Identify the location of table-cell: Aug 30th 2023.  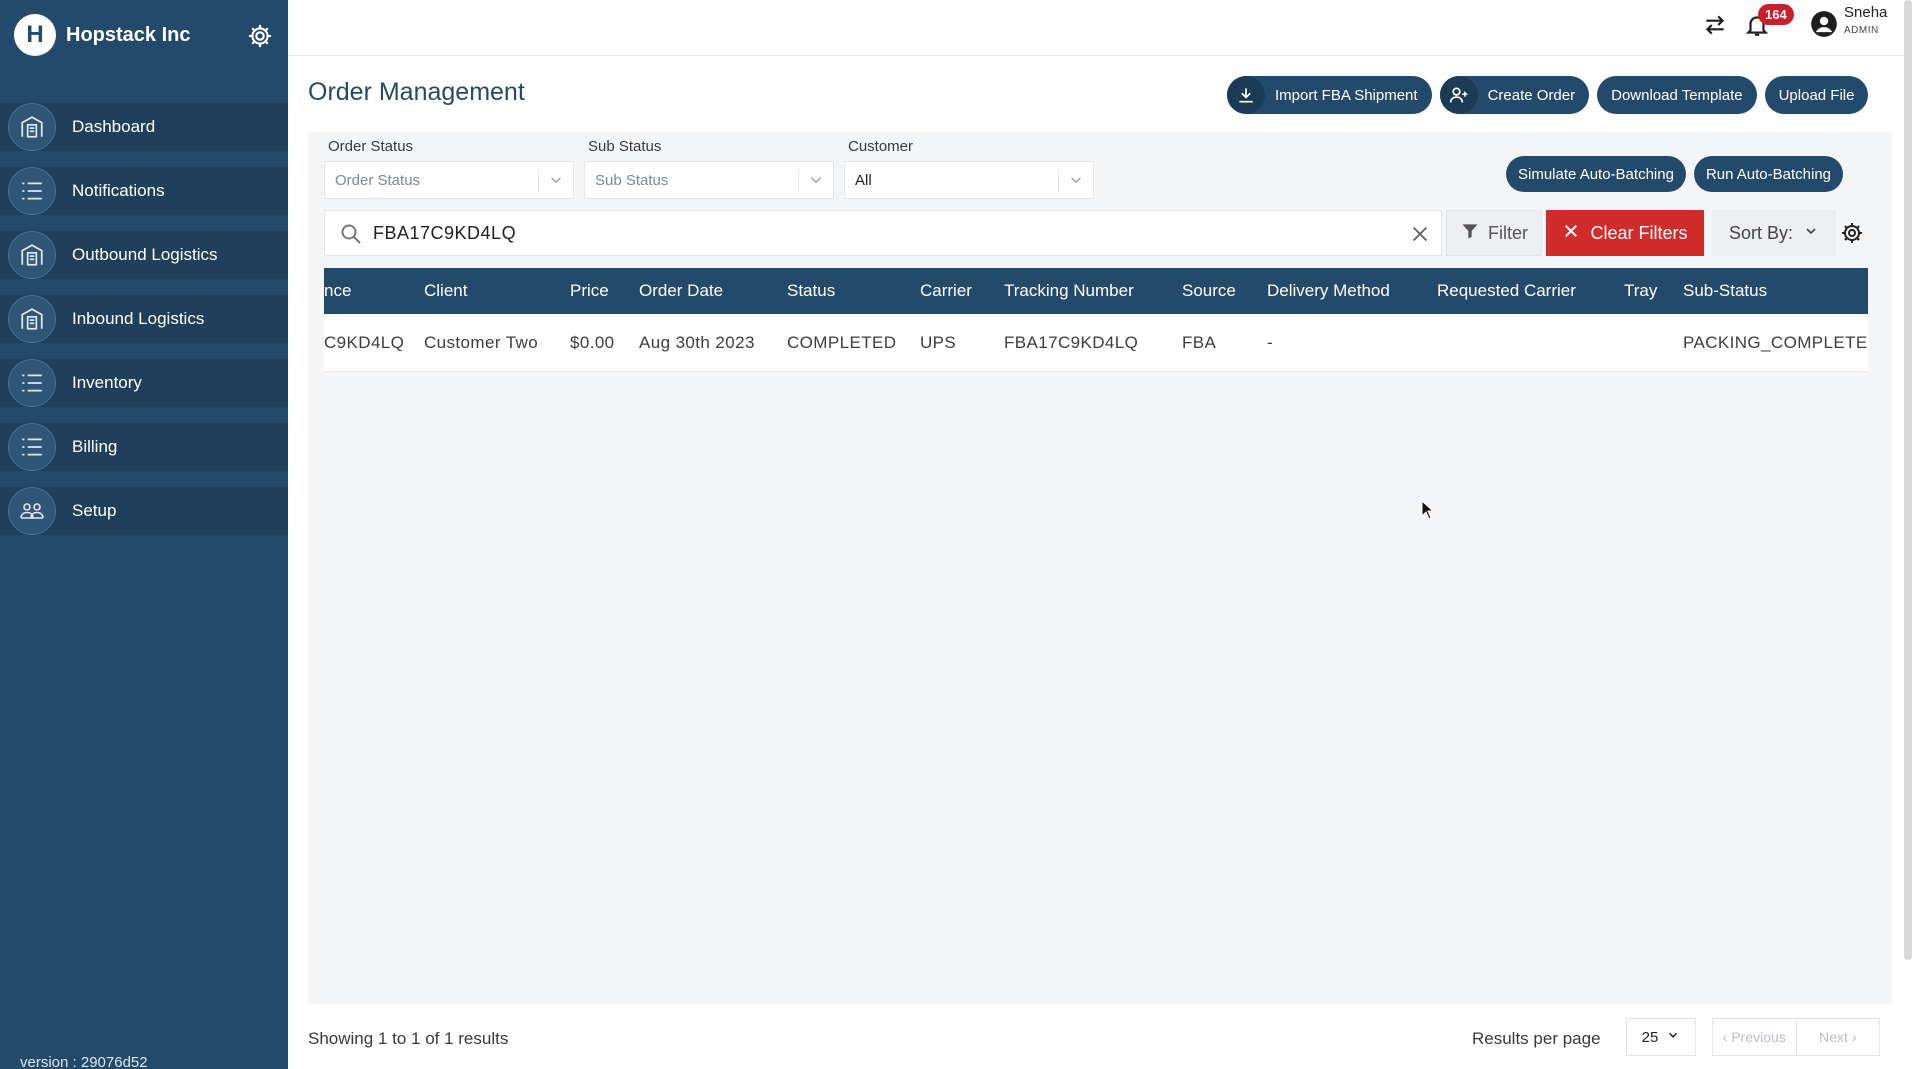
(697, 342).